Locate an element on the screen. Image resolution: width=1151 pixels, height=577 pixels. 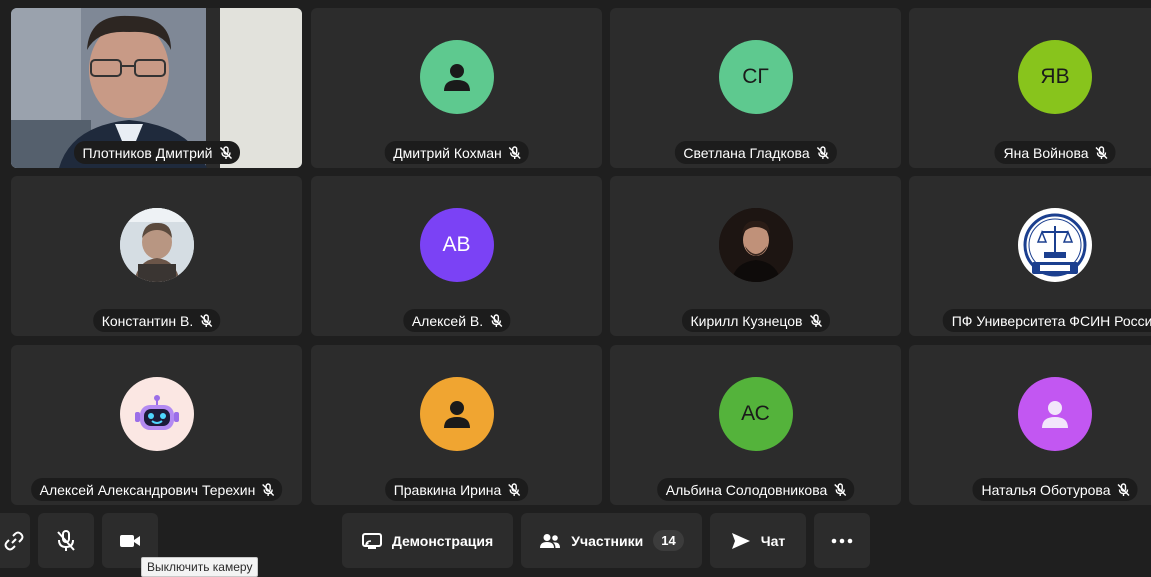
participant-tile: АС Альбина Солодовникова is located at coordinates (755, 425).